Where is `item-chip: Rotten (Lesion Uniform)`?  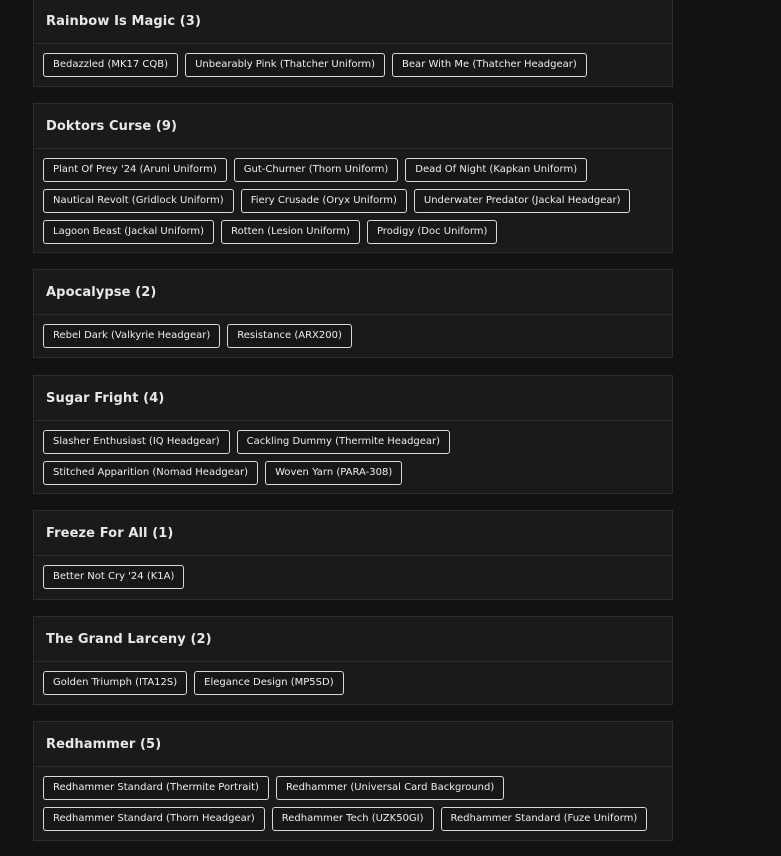
item-chip: Rotten (Lesion Uniform) is located at coordinates (290, 232).